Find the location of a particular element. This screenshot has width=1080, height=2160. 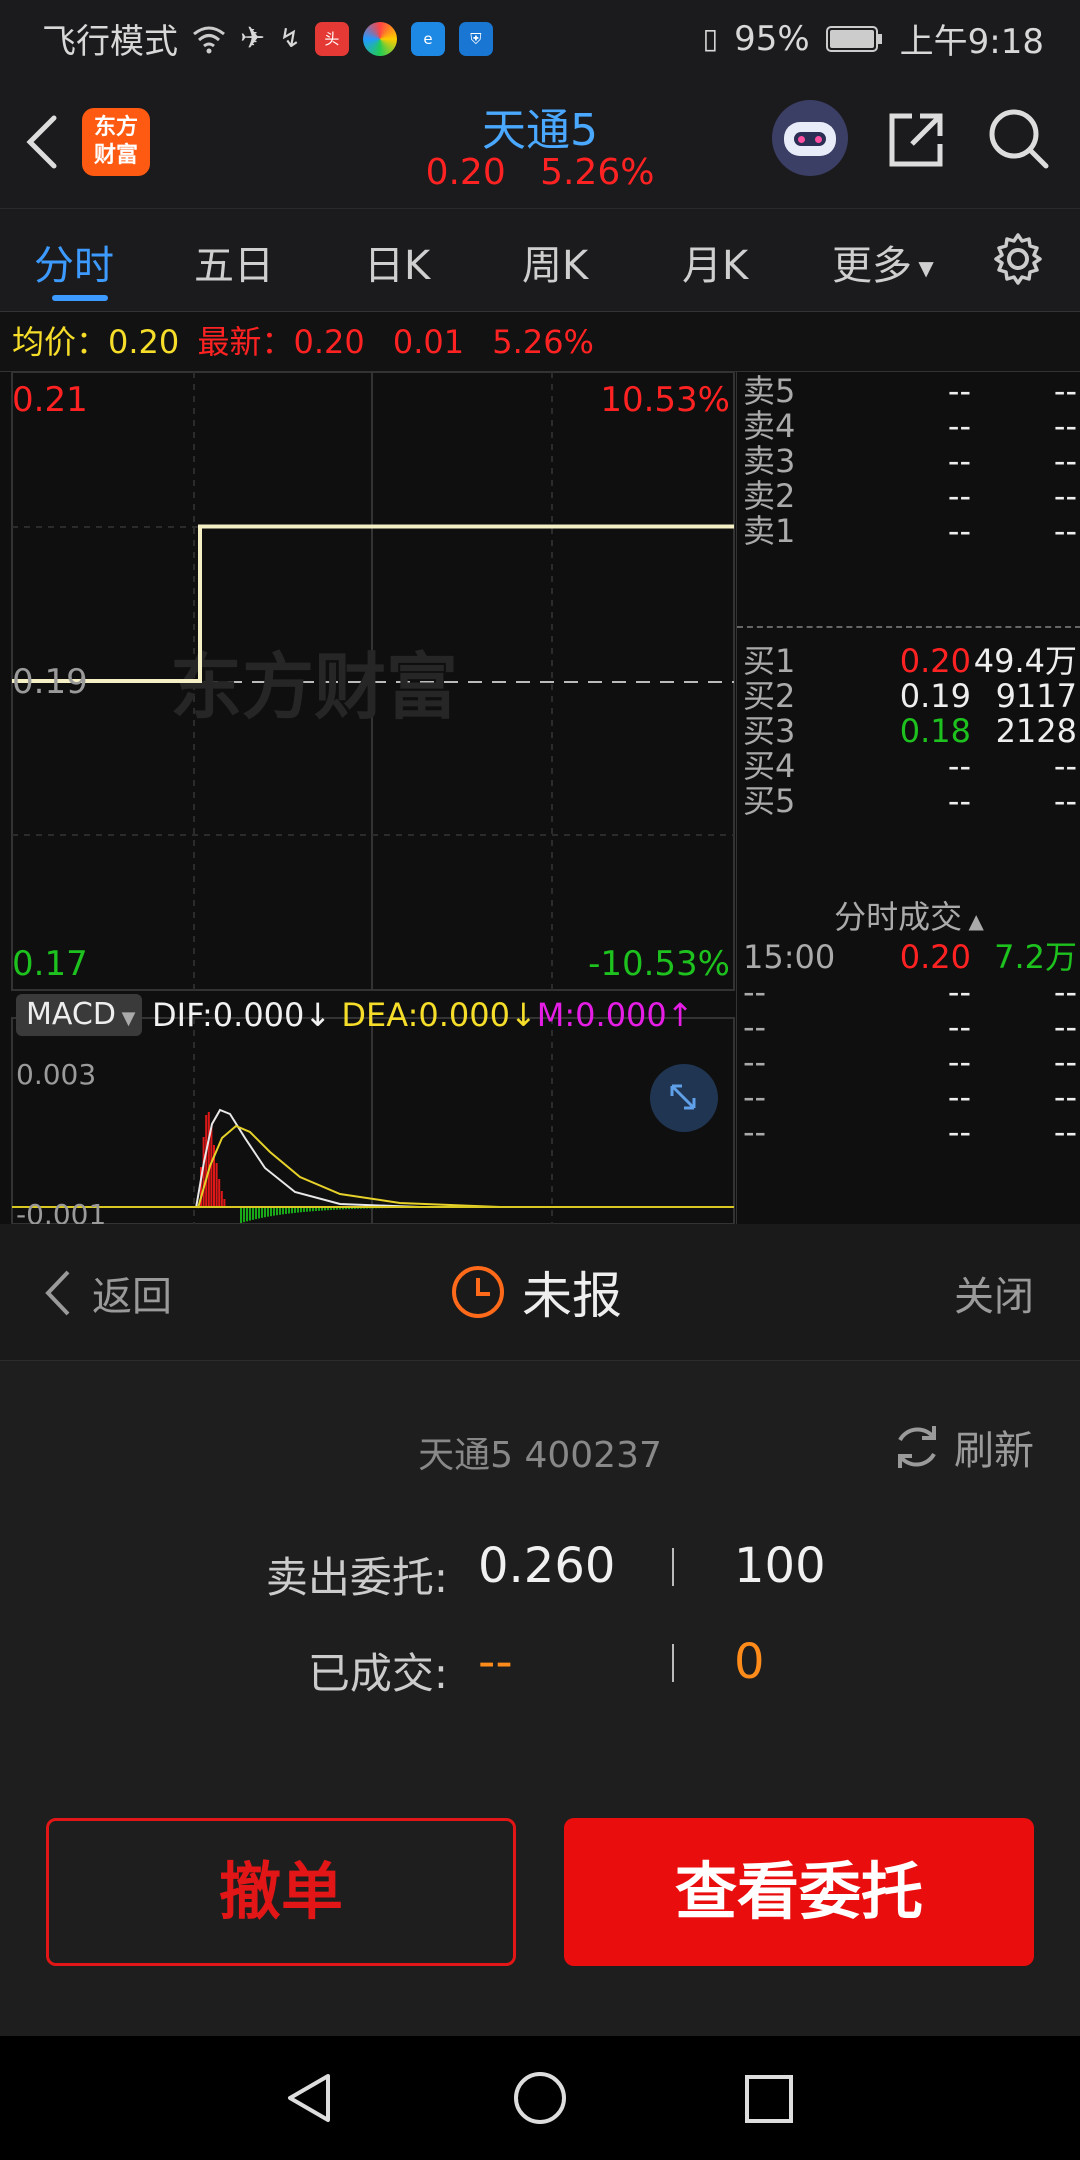

macd-m: M:0.000 is located at coordinates (601, 1015).